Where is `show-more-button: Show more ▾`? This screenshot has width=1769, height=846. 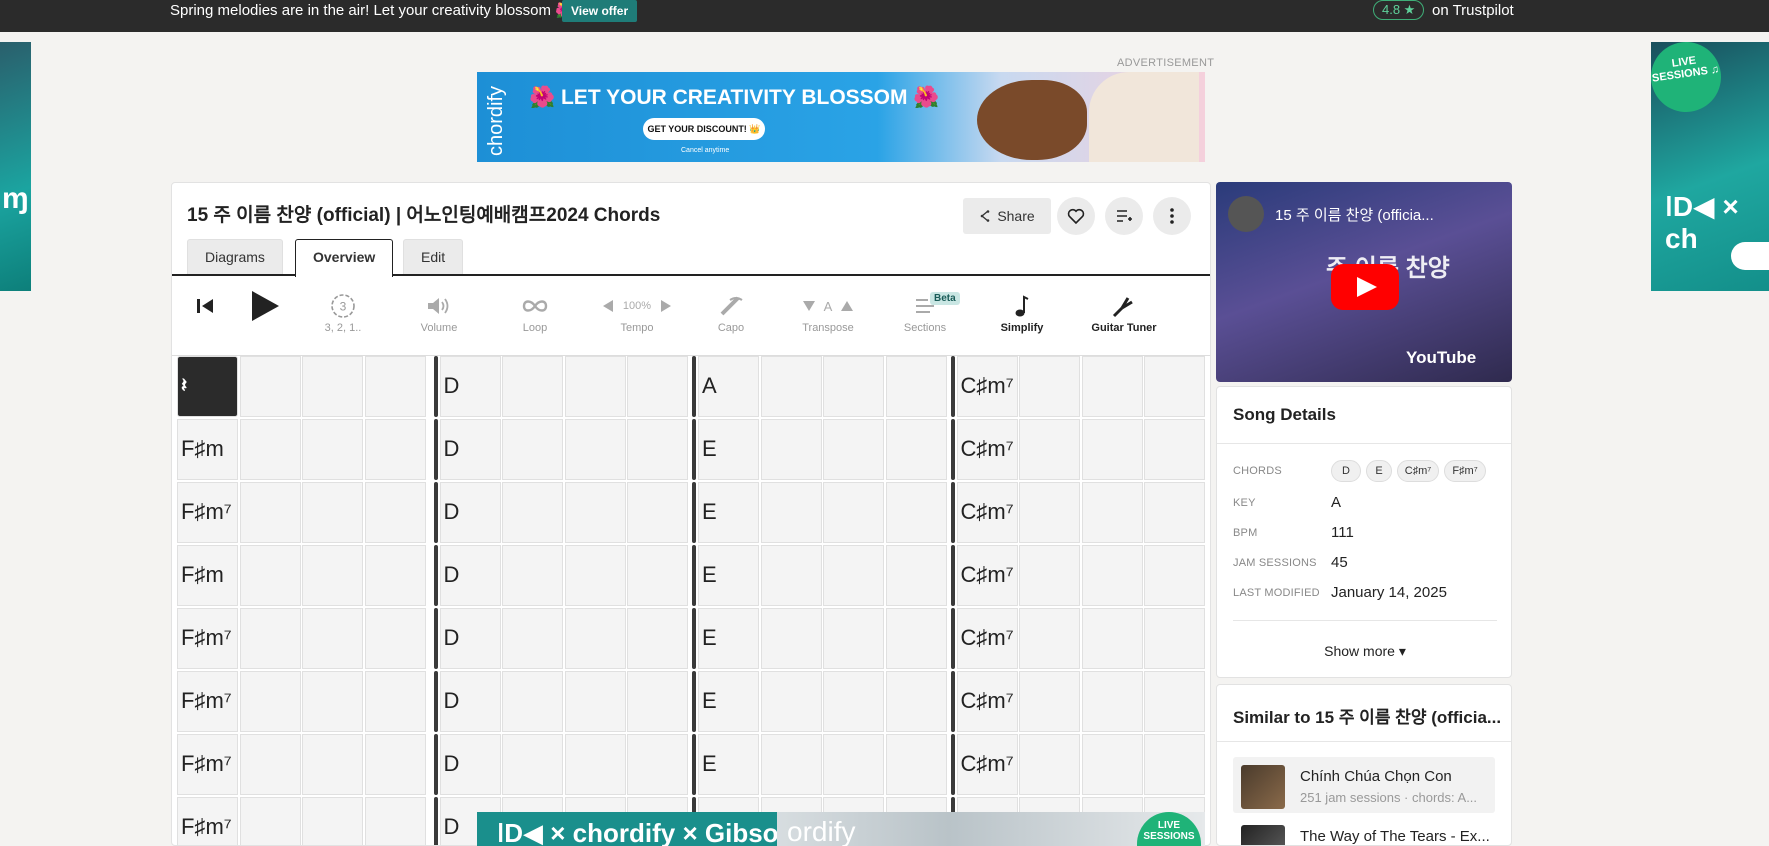
show-more-button: Show more ▾ is located at coordinates (1364, 651).